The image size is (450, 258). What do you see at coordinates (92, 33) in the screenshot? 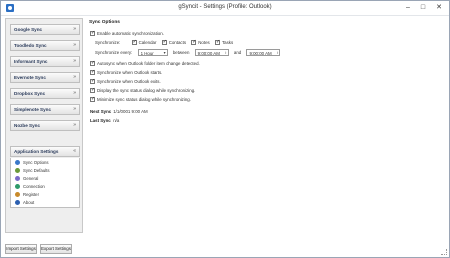
I see `enable-auto-sync-checkbox` at bounding box center [92, 33].